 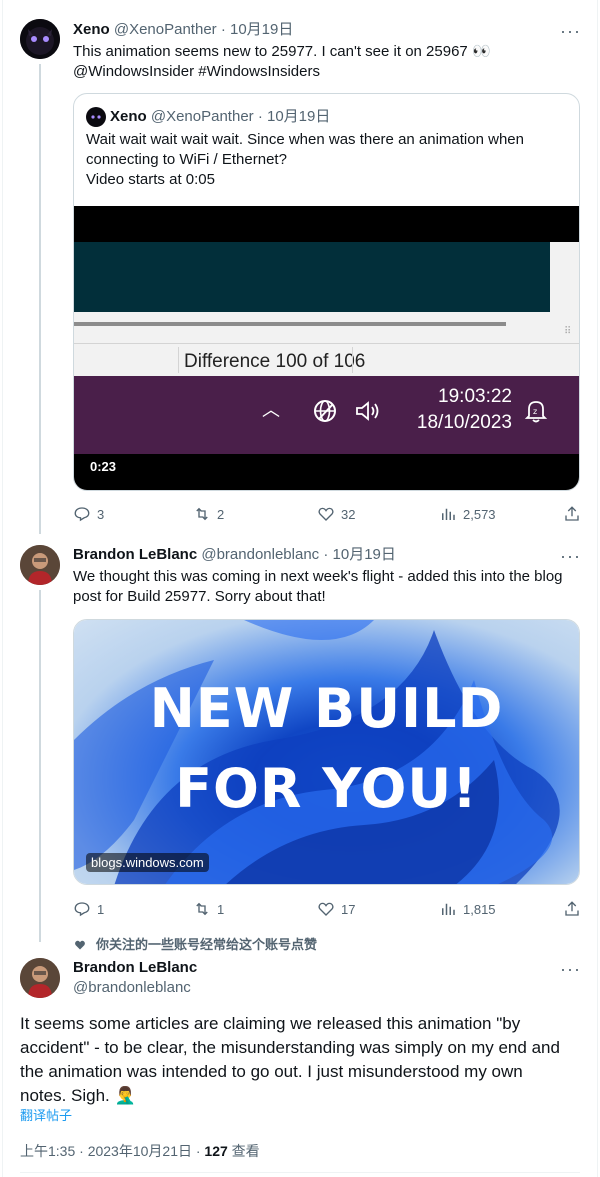 I want to click on views-button: 2,573, so click(x=467, y=514).